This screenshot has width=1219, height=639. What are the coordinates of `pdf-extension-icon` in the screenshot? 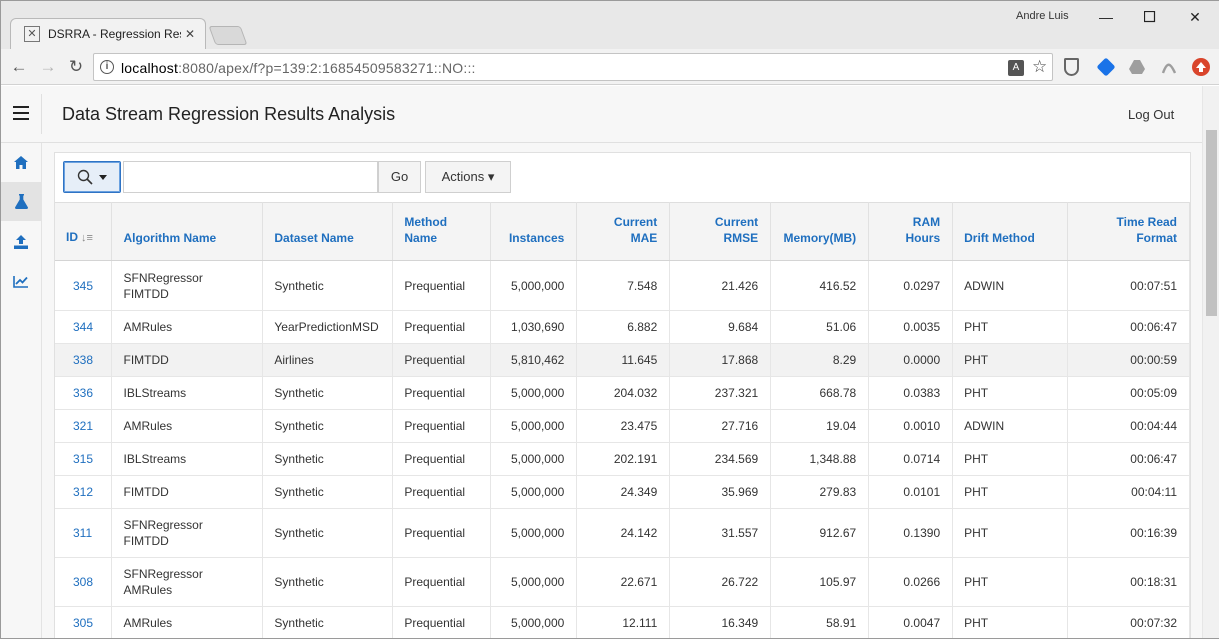 It's located at (1169, 67).